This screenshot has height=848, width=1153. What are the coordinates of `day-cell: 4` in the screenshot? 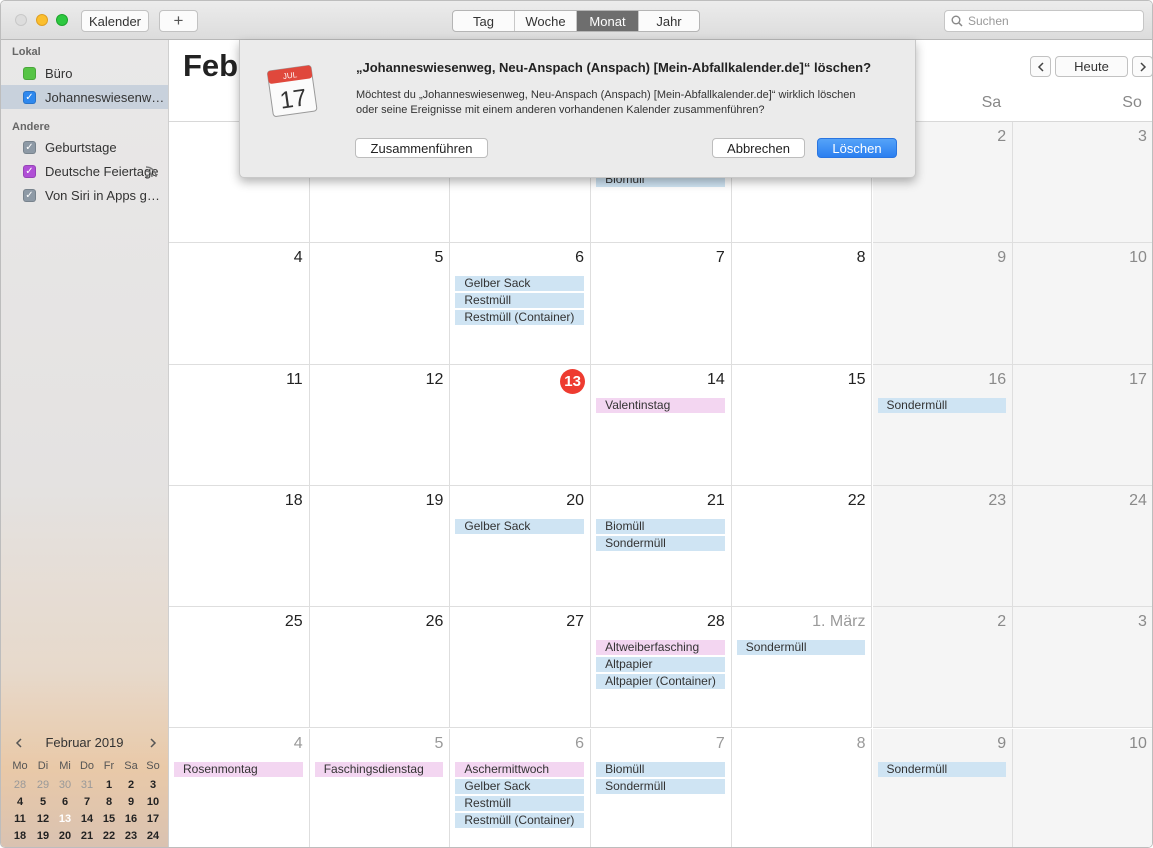 It's located at (239, 304).